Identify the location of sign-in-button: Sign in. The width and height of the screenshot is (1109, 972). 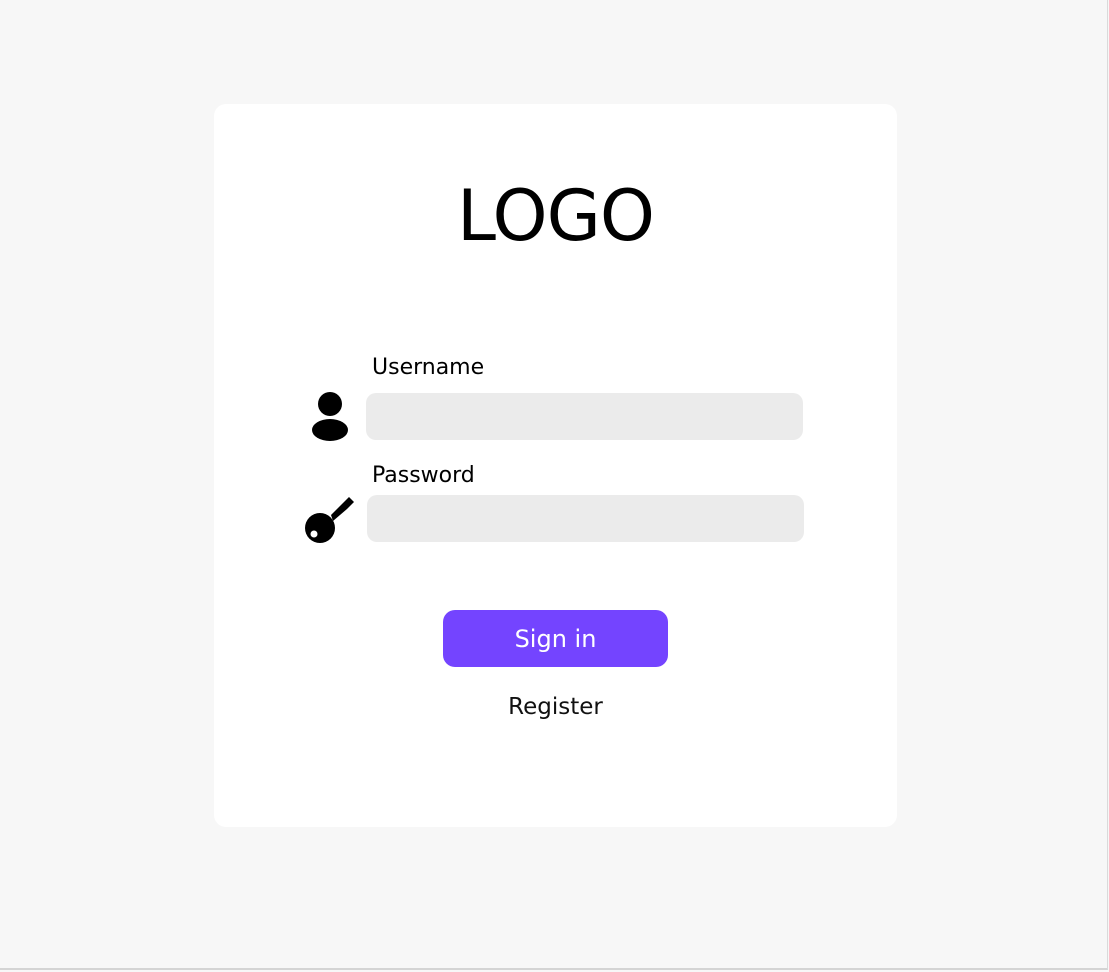
(555, 638).